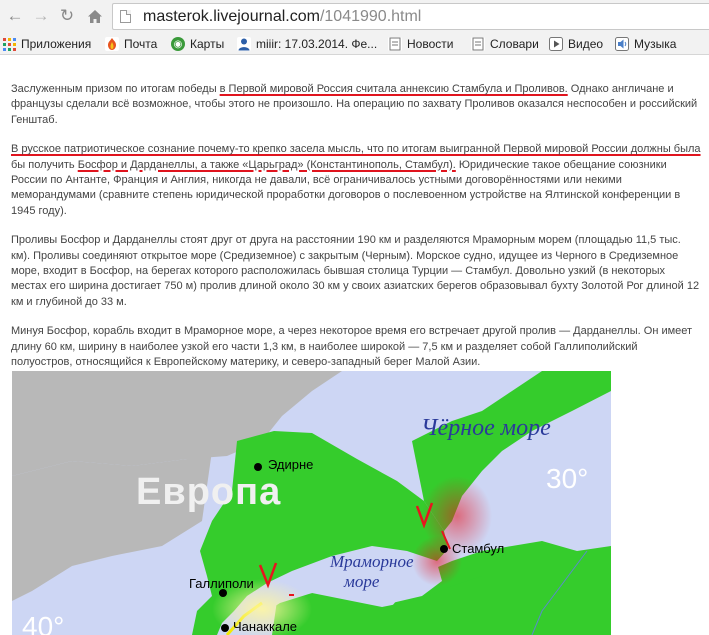 Image resolution: width=709 pixels, height=635 pixels. What do you see at coordinates (141, 44) in the screenshot?
I see `bookmark-label: Почта` at bounding box center [141, 44].